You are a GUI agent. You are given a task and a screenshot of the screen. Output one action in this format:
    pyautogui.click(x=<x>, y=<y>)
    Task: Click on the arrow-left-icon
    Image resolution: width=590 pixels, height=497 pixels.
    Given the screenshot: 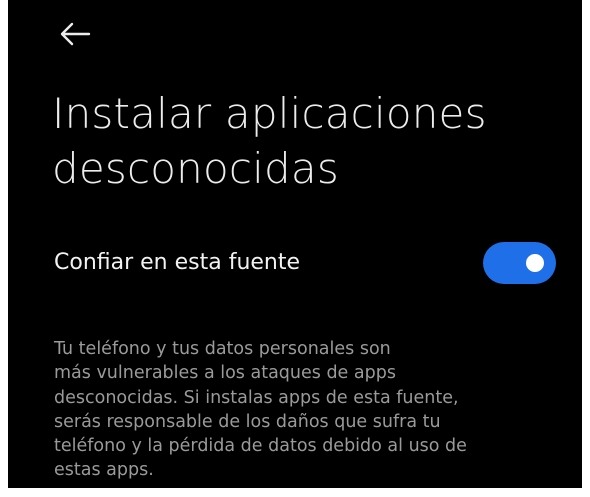 What is the action you would take?
    pyautogui.click(x=75, y=34)
    